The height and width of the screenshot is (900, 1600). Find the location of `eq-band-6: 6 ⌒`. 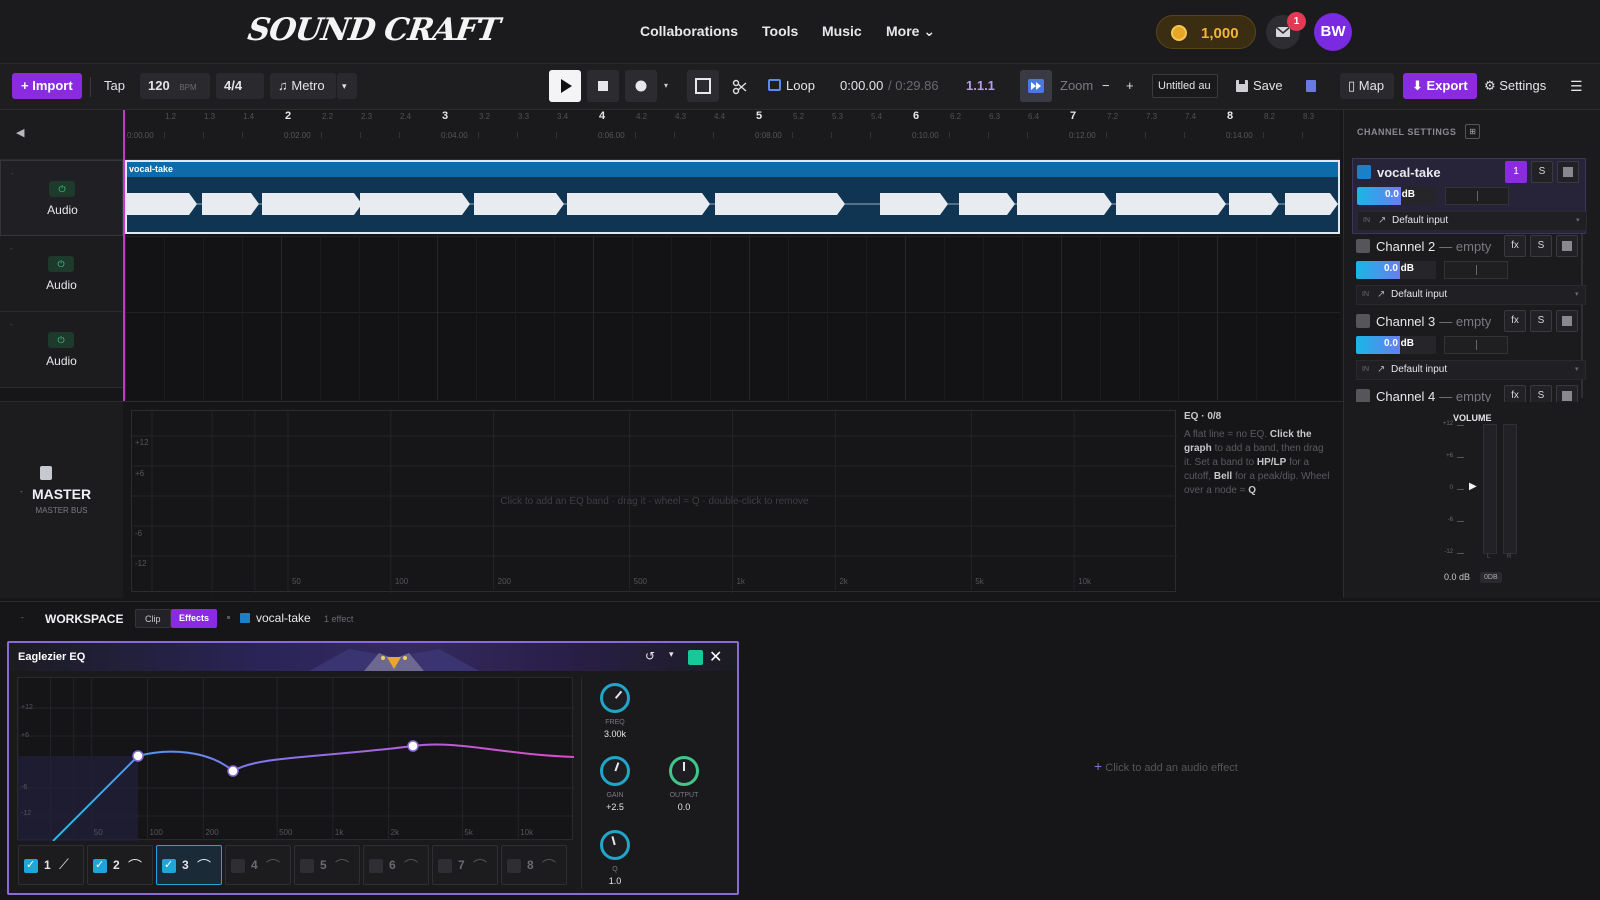

eq-band-6: 6 ⌒ is located at coordinates (396, 865).